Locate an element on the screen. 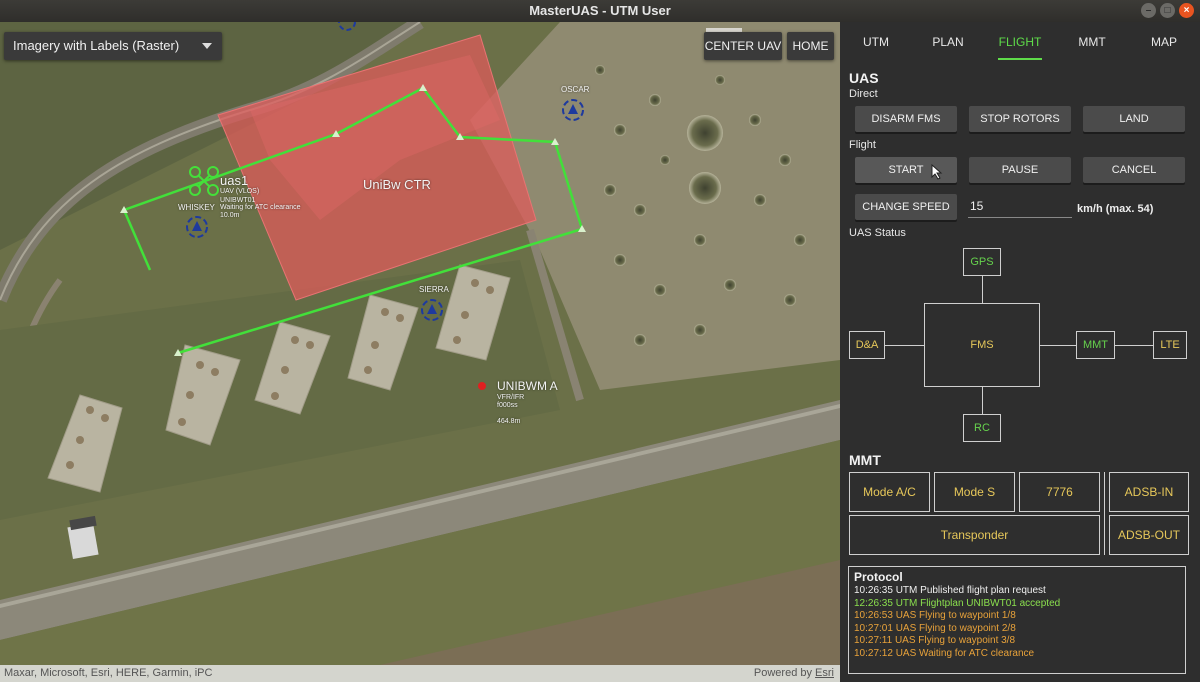  aircraft-label-name: UNIBWM A is located at coordinates (527, 386).